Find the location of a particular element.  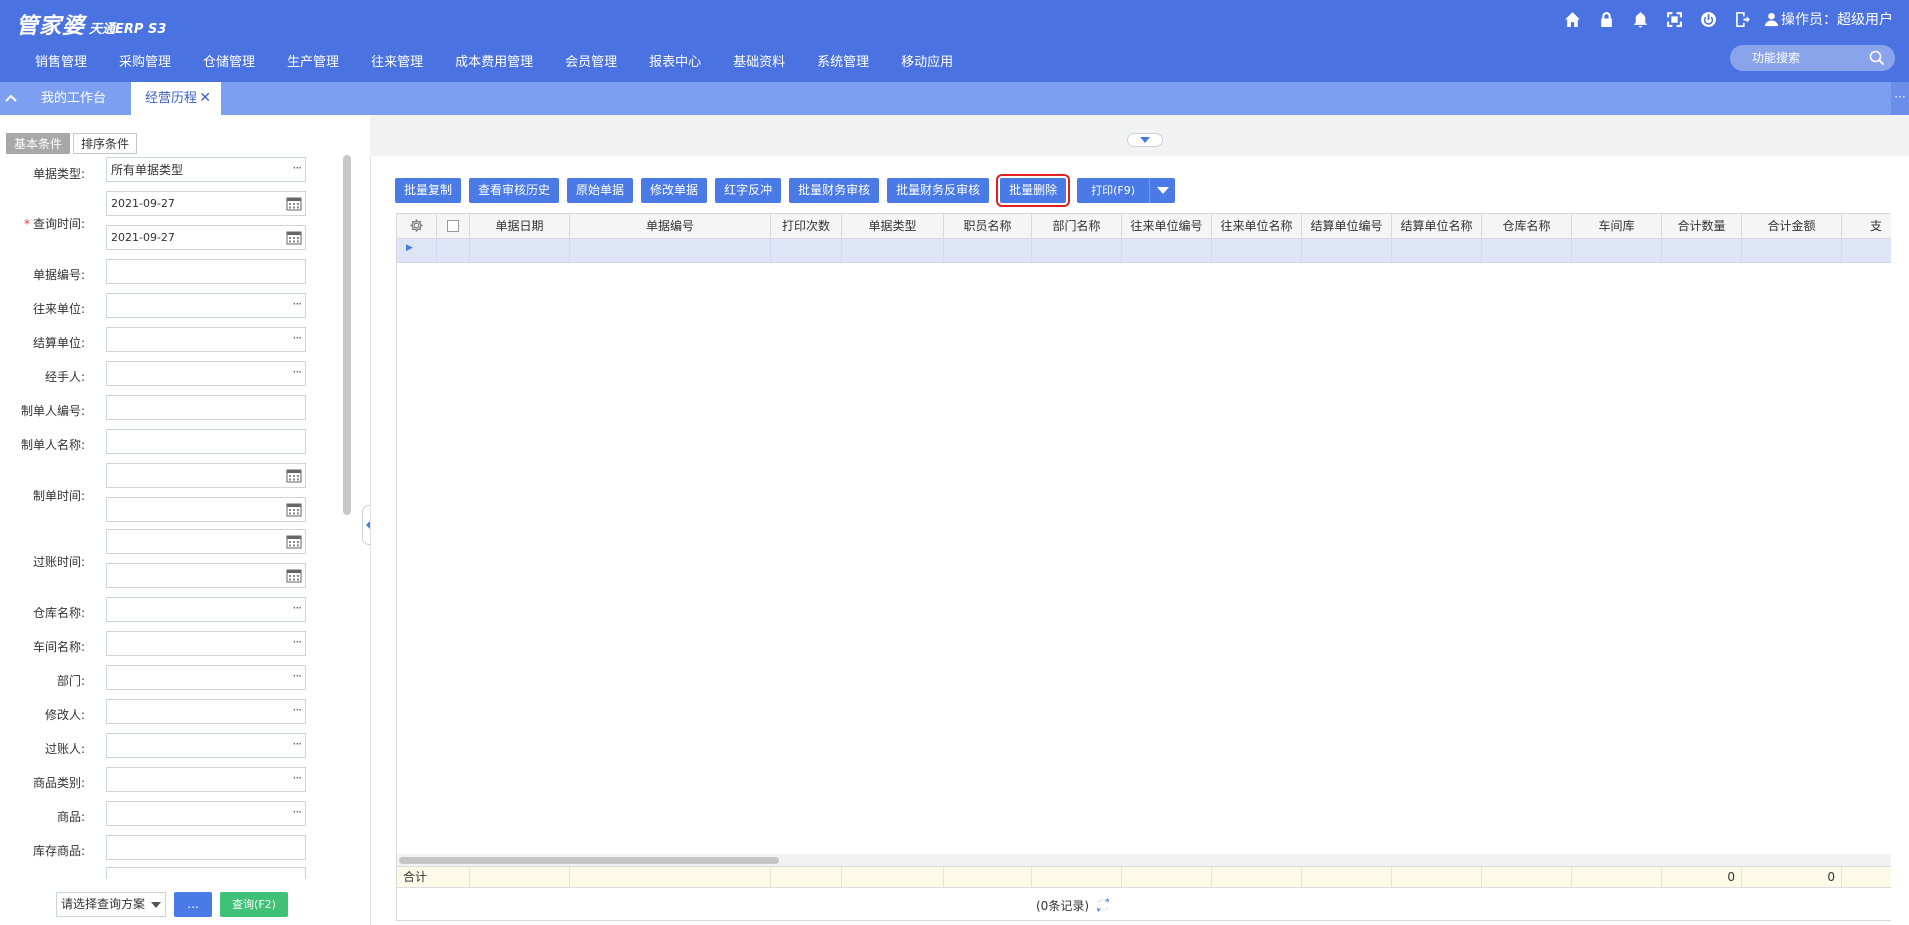

dept-input is located at coordinates (192, 677).